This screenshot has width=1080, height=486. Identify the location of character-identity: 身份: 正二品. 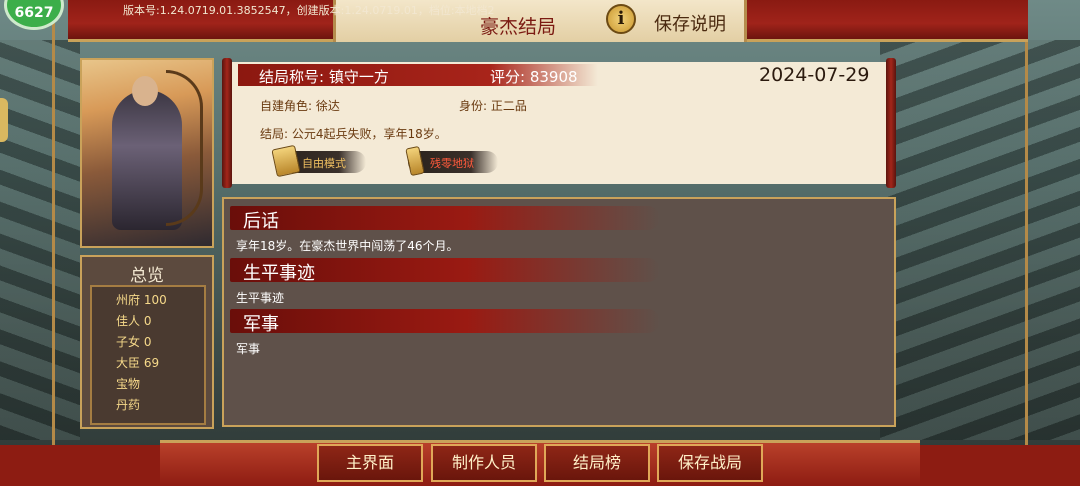
(493, 106).